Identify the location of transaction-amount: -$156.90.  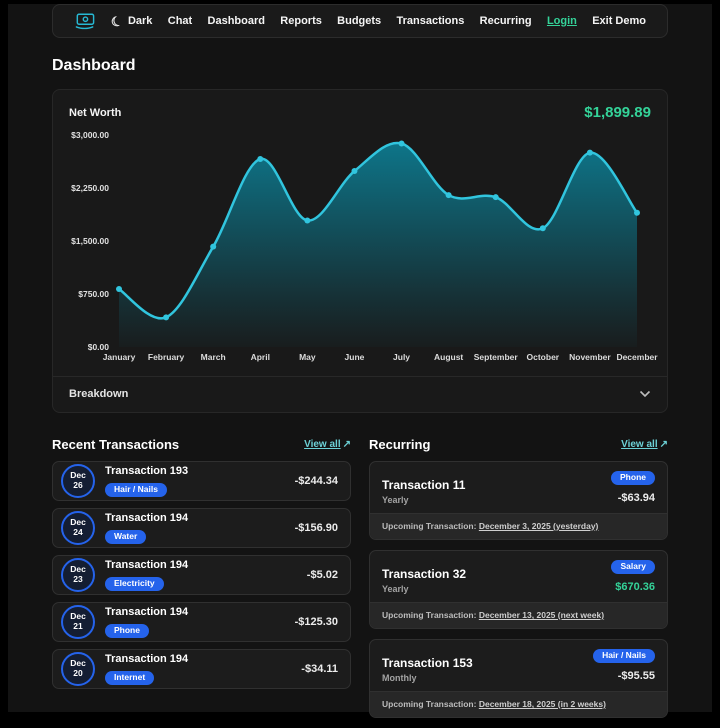
(316, 528).